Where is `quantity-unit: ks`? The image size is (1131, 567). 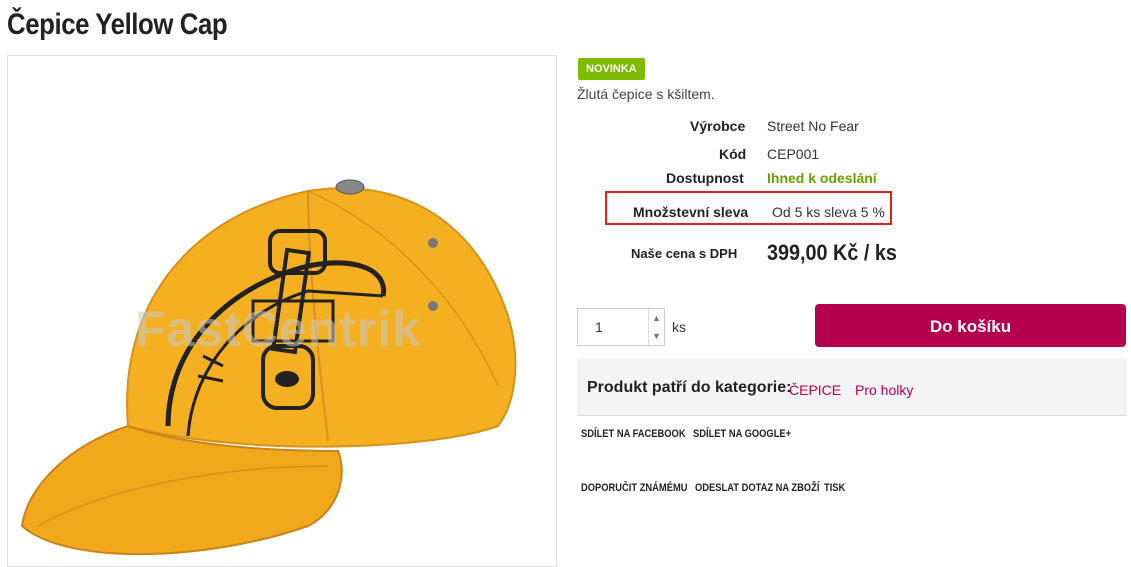 quantity-unit: ks is located at coordinates (679, 327).